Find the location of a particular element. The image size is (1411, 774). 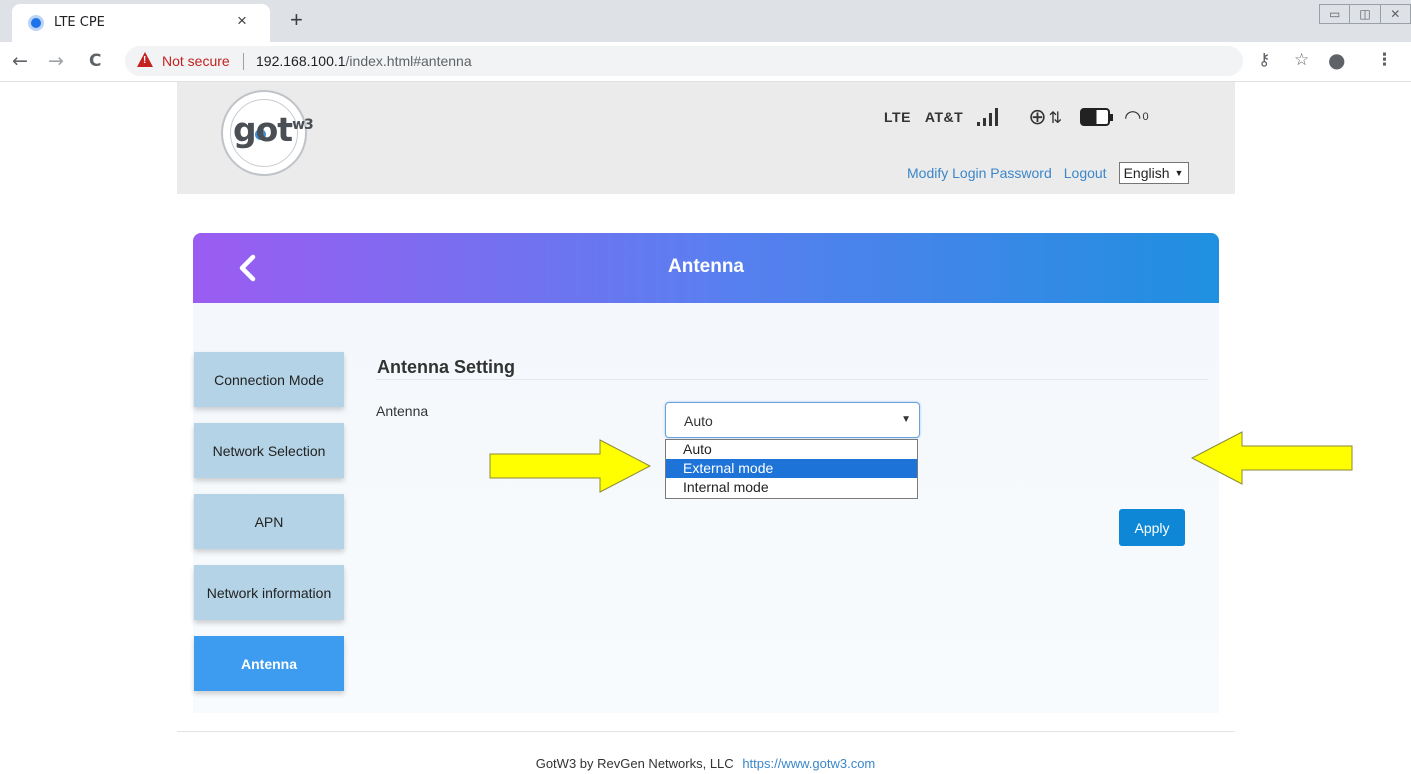

sidebar-item-connection-mode: Connection Mode is located at coordinates (269, 379).